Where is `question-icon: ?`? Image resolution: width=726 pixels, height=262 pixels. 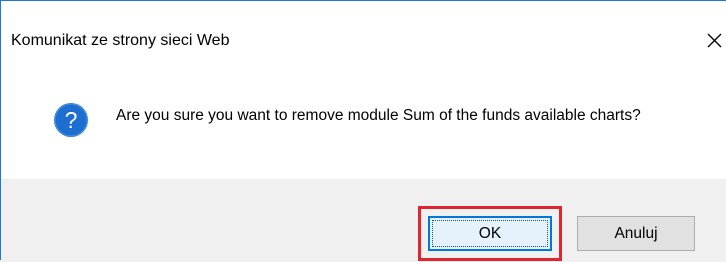
question-icon: ? is located at coordinates (71, 120).